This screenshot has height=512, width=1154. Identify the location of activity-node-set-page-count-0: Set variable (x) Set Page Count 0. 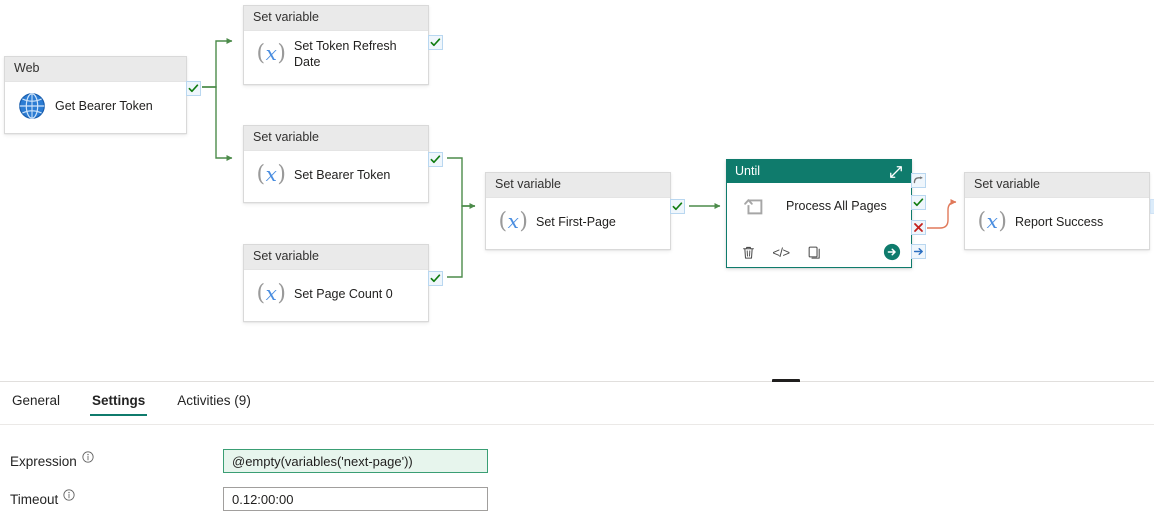
(343, 283).